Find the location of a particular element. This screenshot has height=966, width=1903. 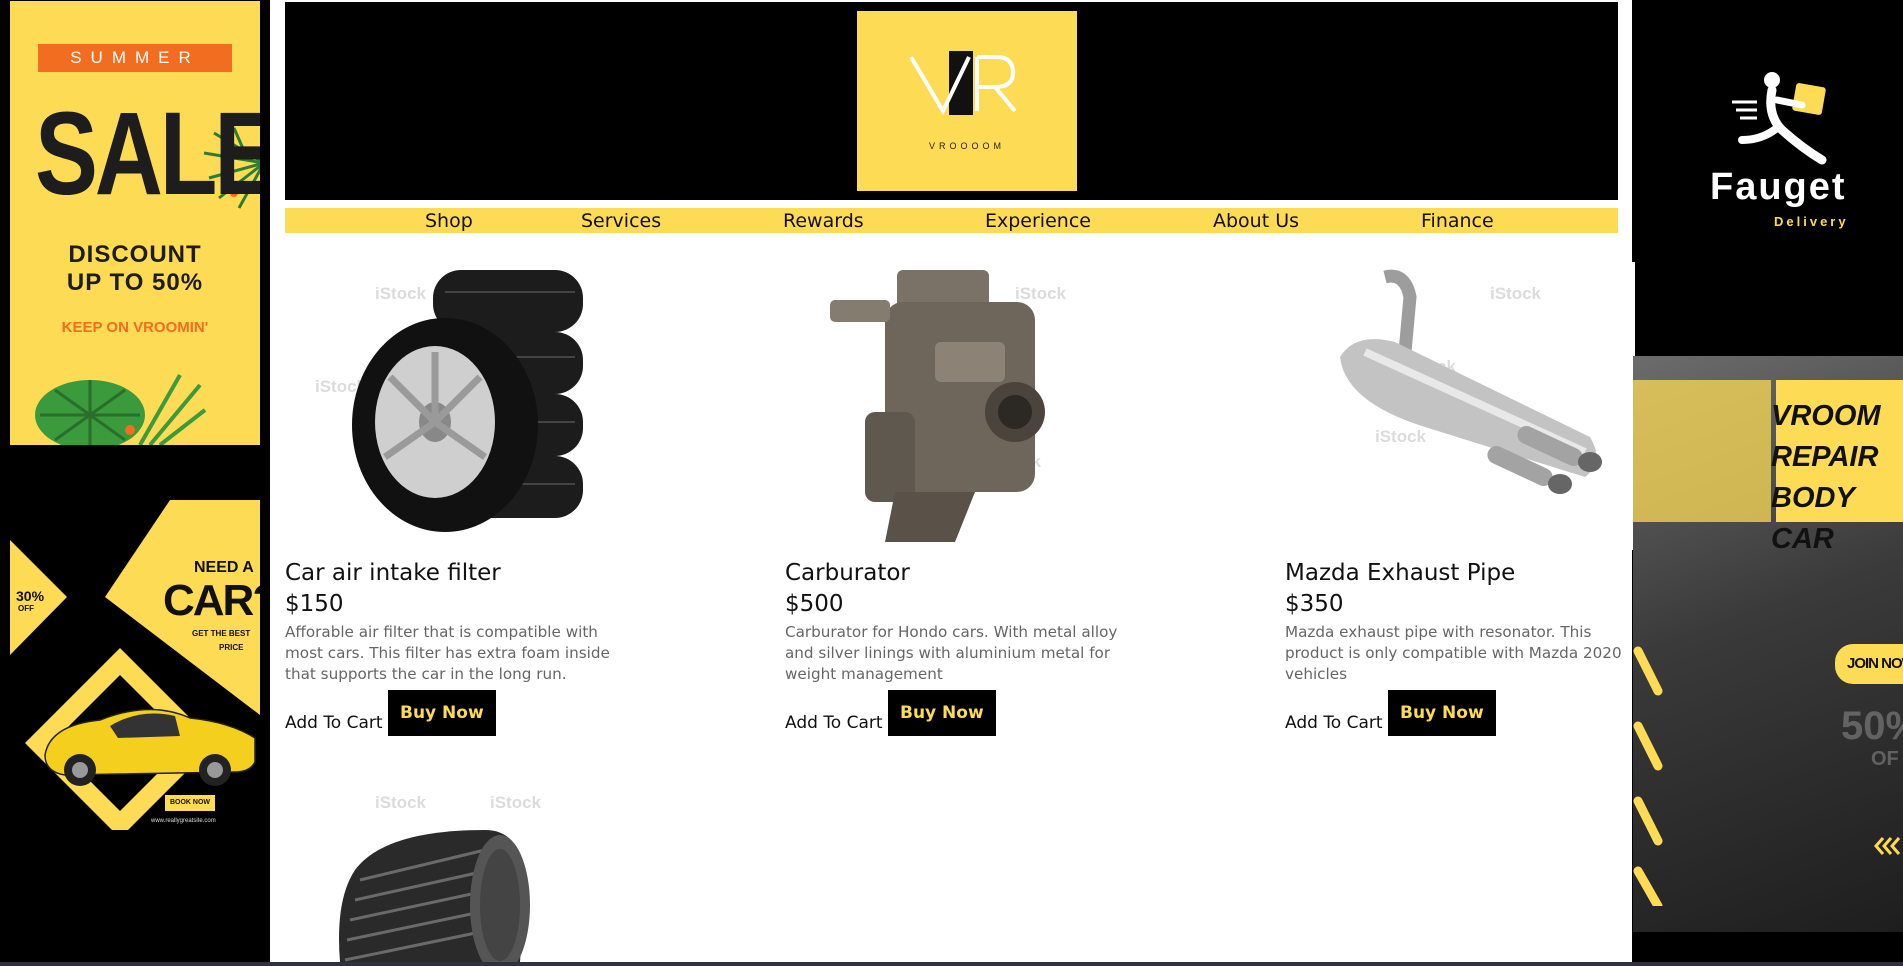

fauget-delivery-ad: Fauget Delivery is located at coordinates (1775, 177).